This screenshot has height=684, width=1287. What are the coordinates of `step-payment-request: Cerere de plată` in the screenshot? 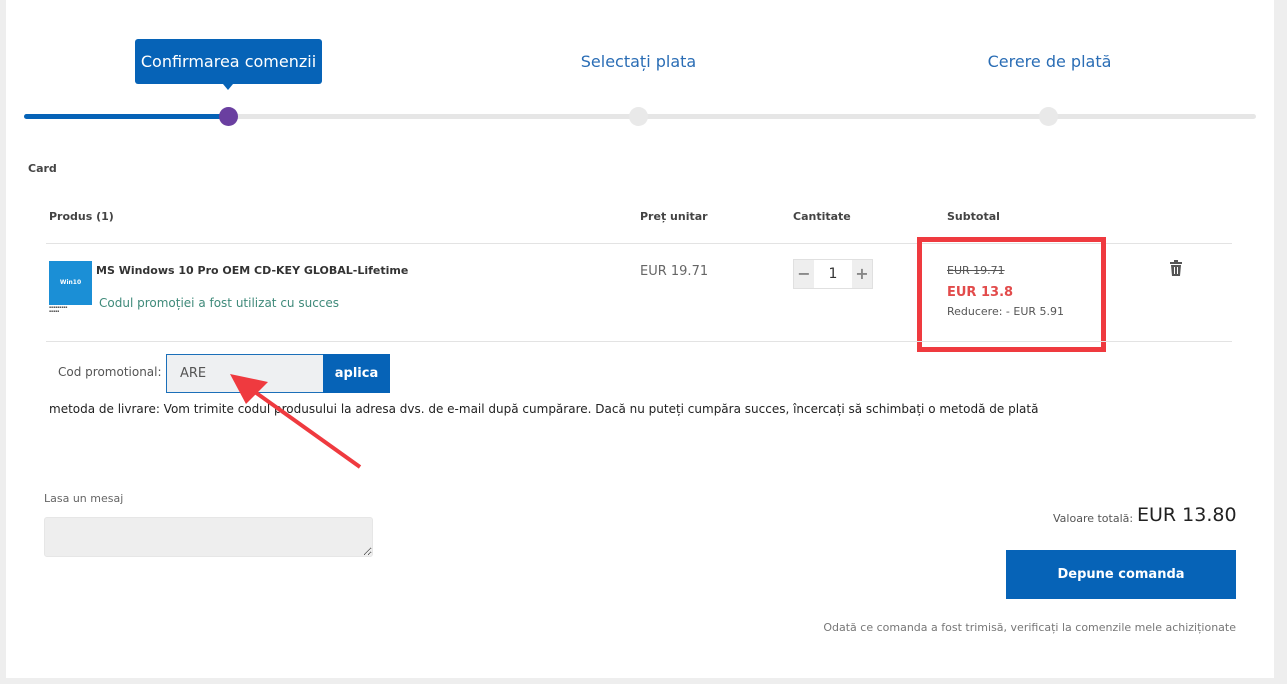 It's located at (1049, 61).